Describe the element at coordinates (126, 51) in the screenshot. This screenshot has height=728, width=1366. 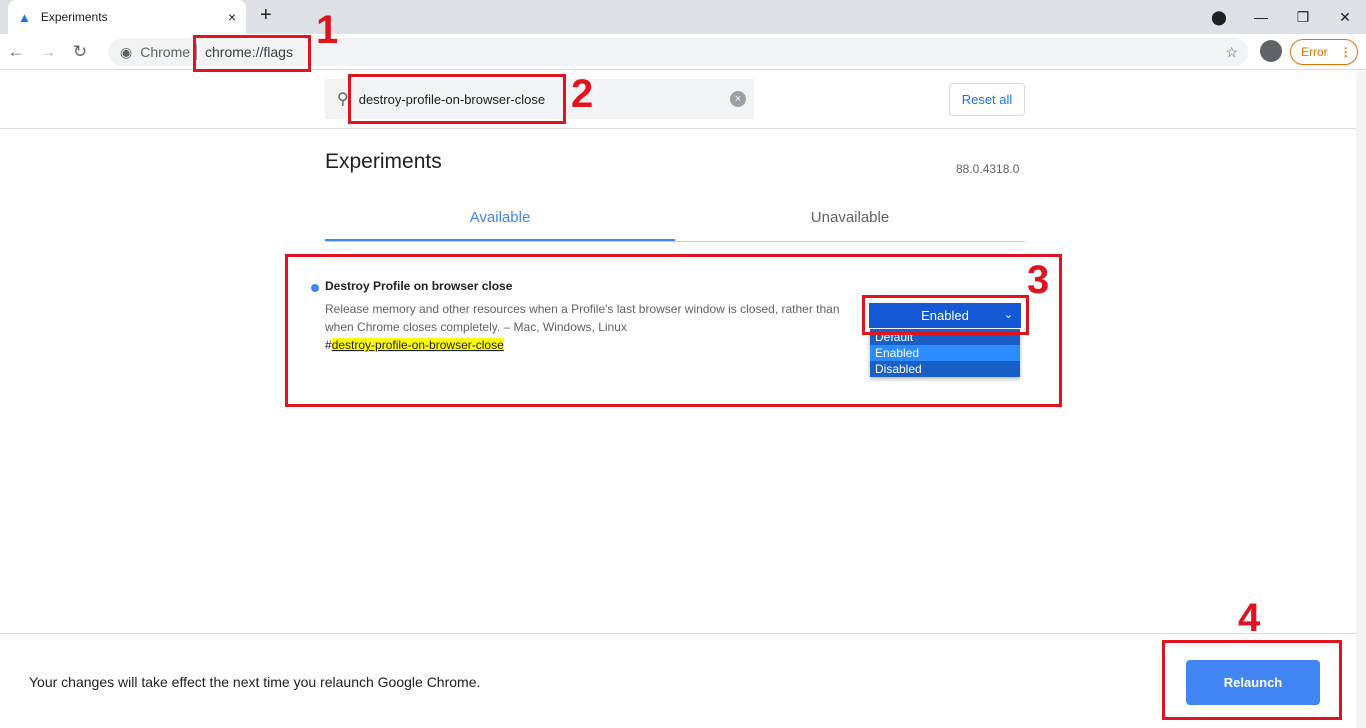
I see `chrome-icon: ◉` at that location.